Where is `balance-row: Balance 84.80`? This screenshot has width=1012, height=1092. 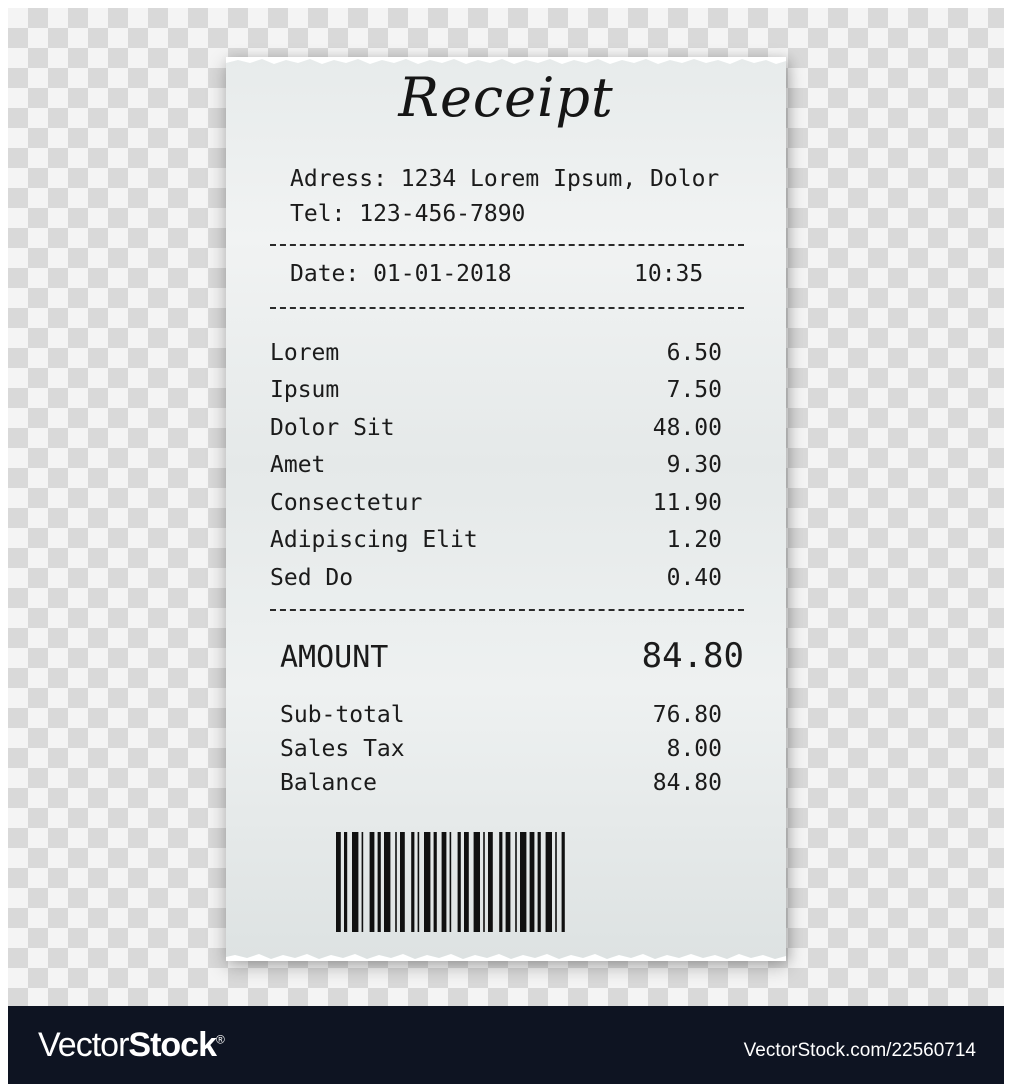
balance-row: Balance 84.80 is located at coordinates (501, 783).